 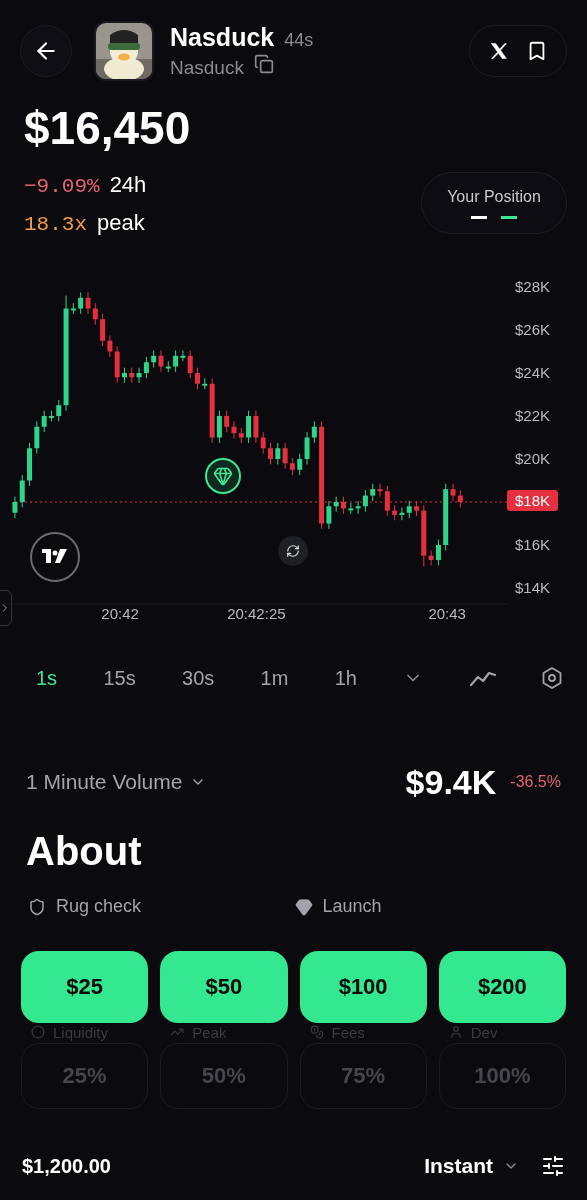 What do you see at coordinates (363, 987) in the screenshot?
I see `quick-buy-button: $100` at bounding box center [363, 987].